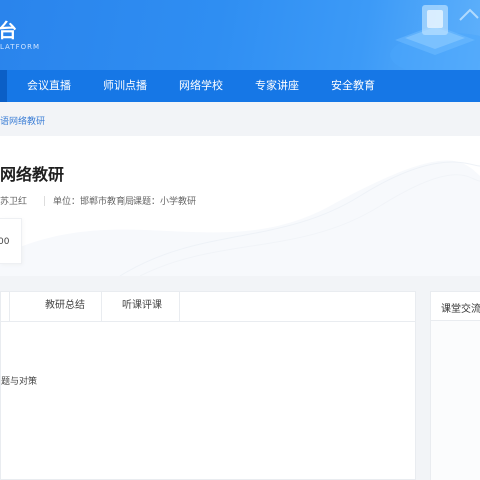  Describe the element at coordinates (5, 242) in the screenshot. I see `view-count: 00` at that location.